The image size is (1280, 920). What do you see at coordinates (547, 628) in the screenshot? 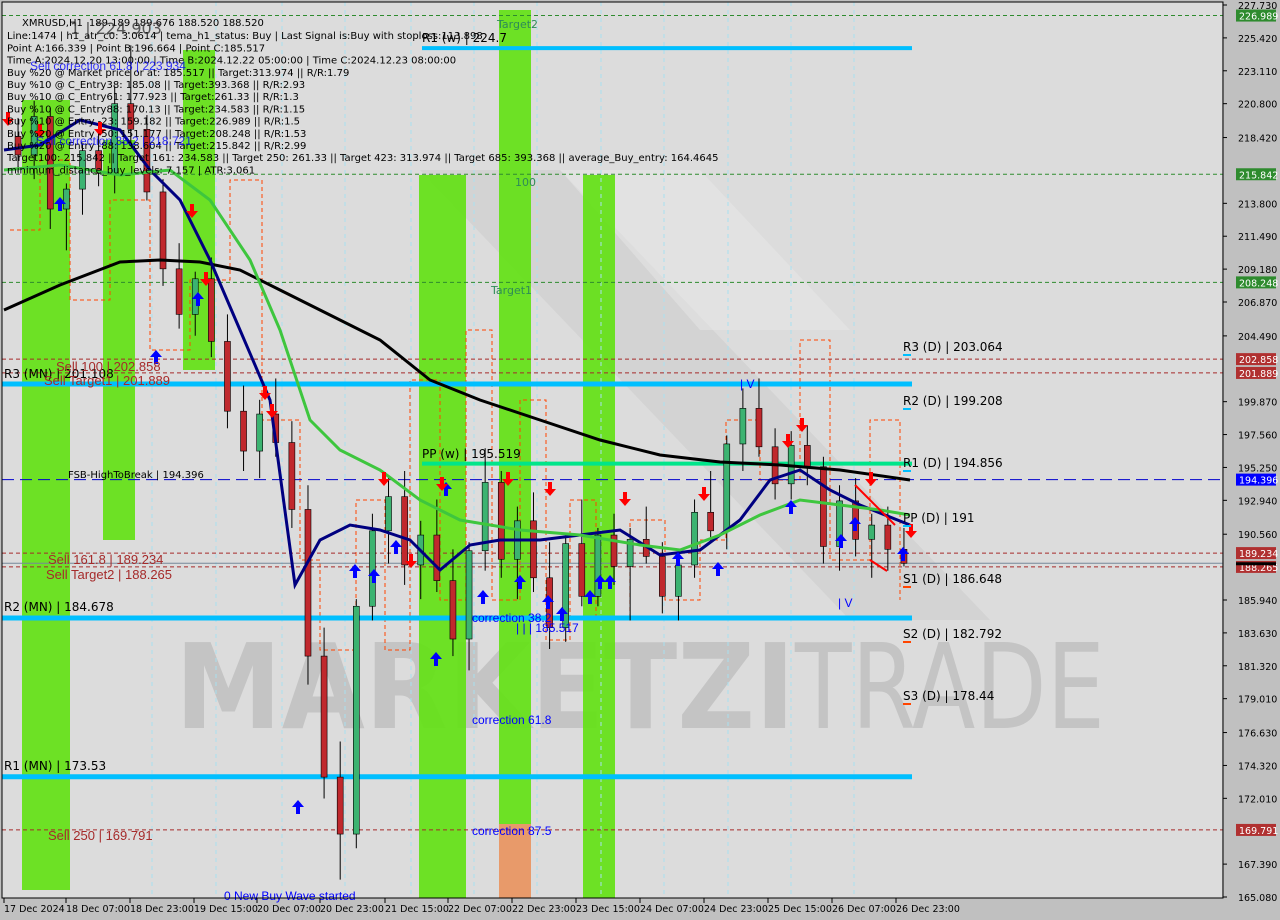
I see `point-c-label: | | | 185.517` at bounding box center [547, 628].